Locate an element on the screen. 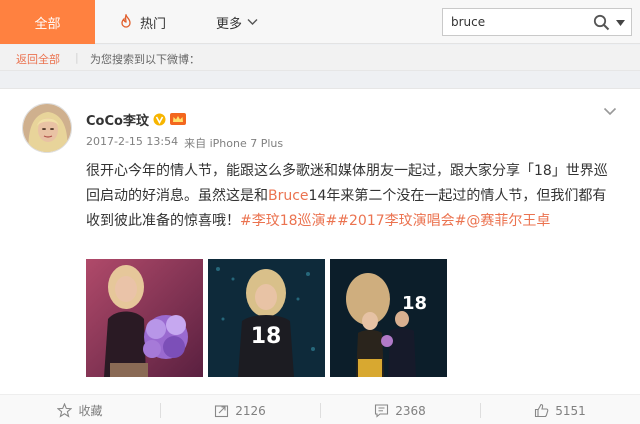 The width and height of the screenshot is (640, 424). back-to-all-link: 返回全部 is located at coordinates (38, 59).